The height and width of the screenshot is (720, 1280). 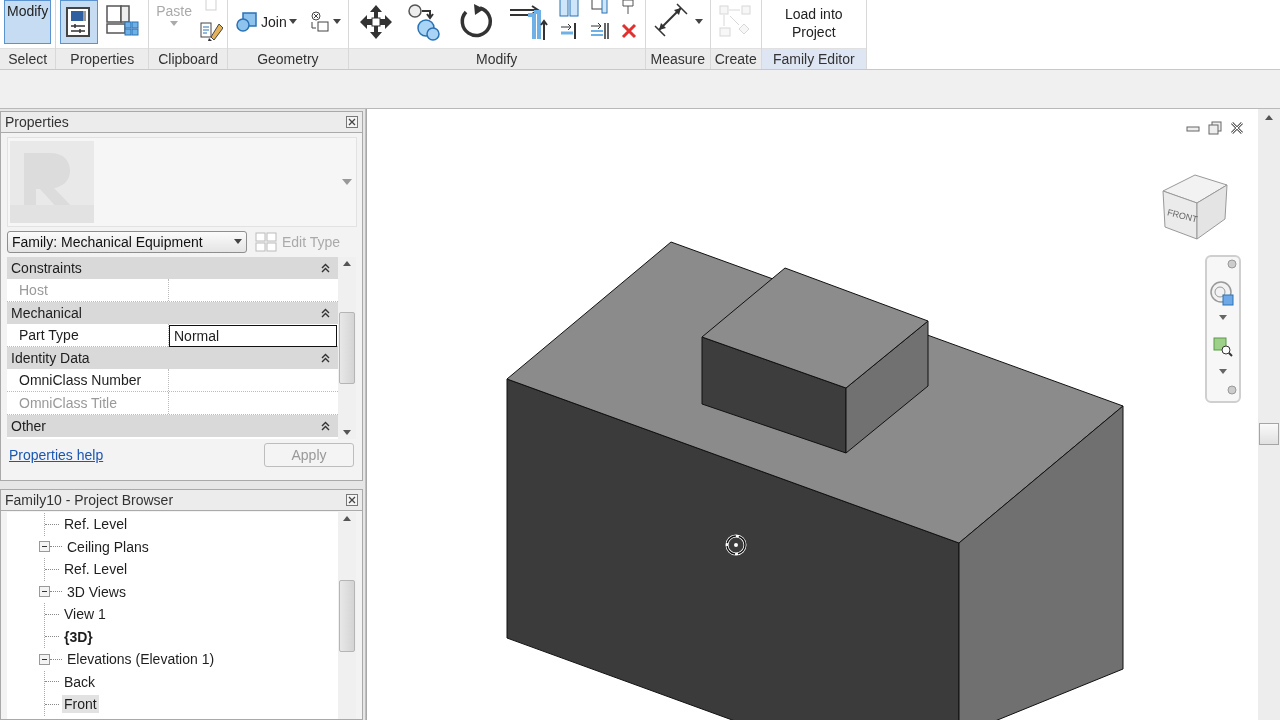 I want to click on property-name: OmniClass Number, so click(x=88, y=380).